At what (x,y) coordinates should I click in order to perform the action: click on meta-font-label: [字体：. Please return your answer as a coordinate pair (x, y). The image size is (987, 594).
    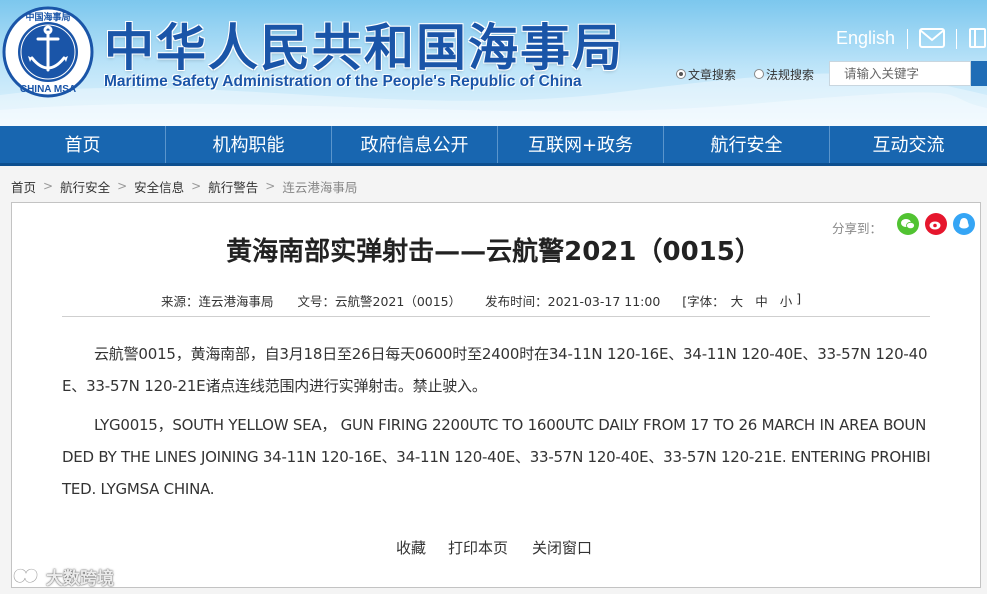
    Looking at the image, I should click on (703, 301).